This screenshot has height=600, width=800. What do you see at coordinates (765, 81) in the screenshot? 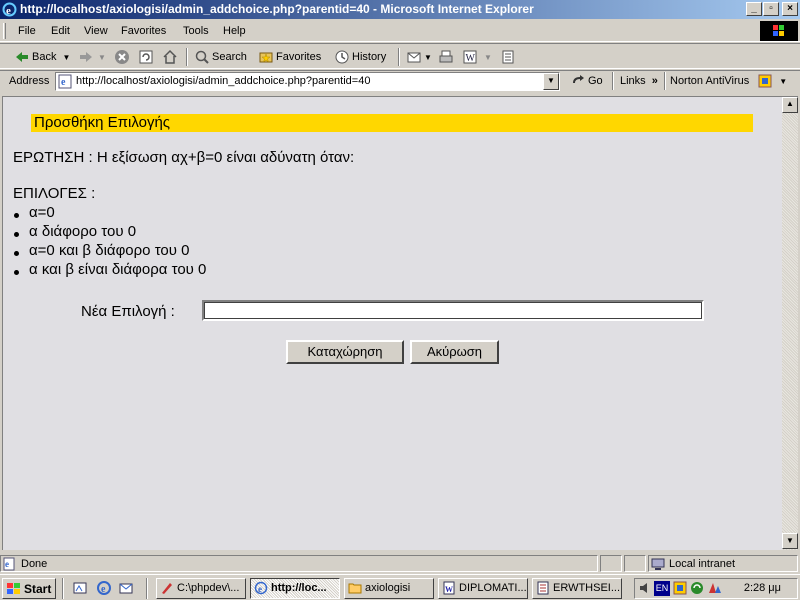
I see `norton-shield-icon` at bounding box center [765, 81].